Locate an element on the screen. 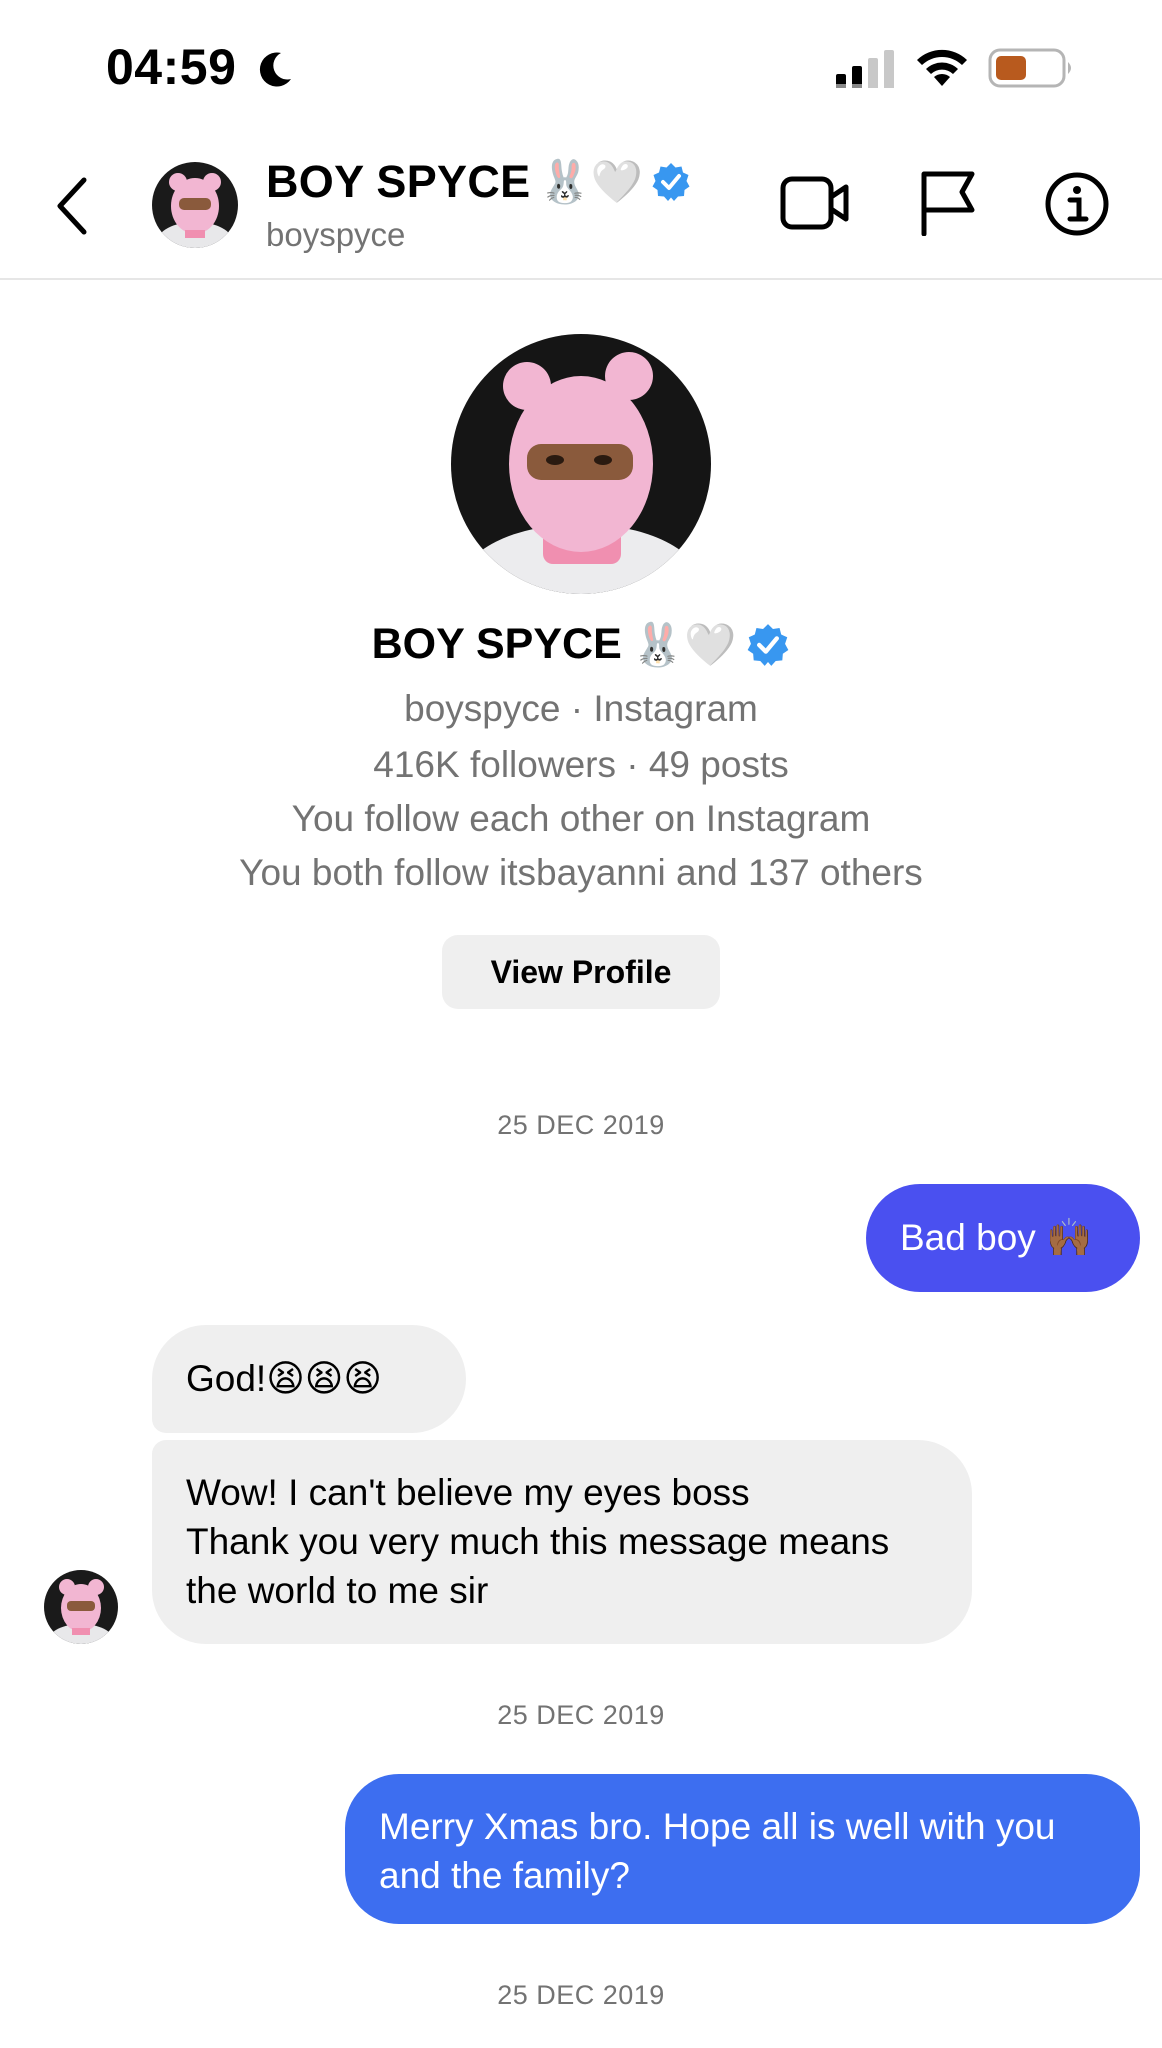 This screenshot has width=1162, height=2048. battery-icon is located at coordinates (1029, 68).